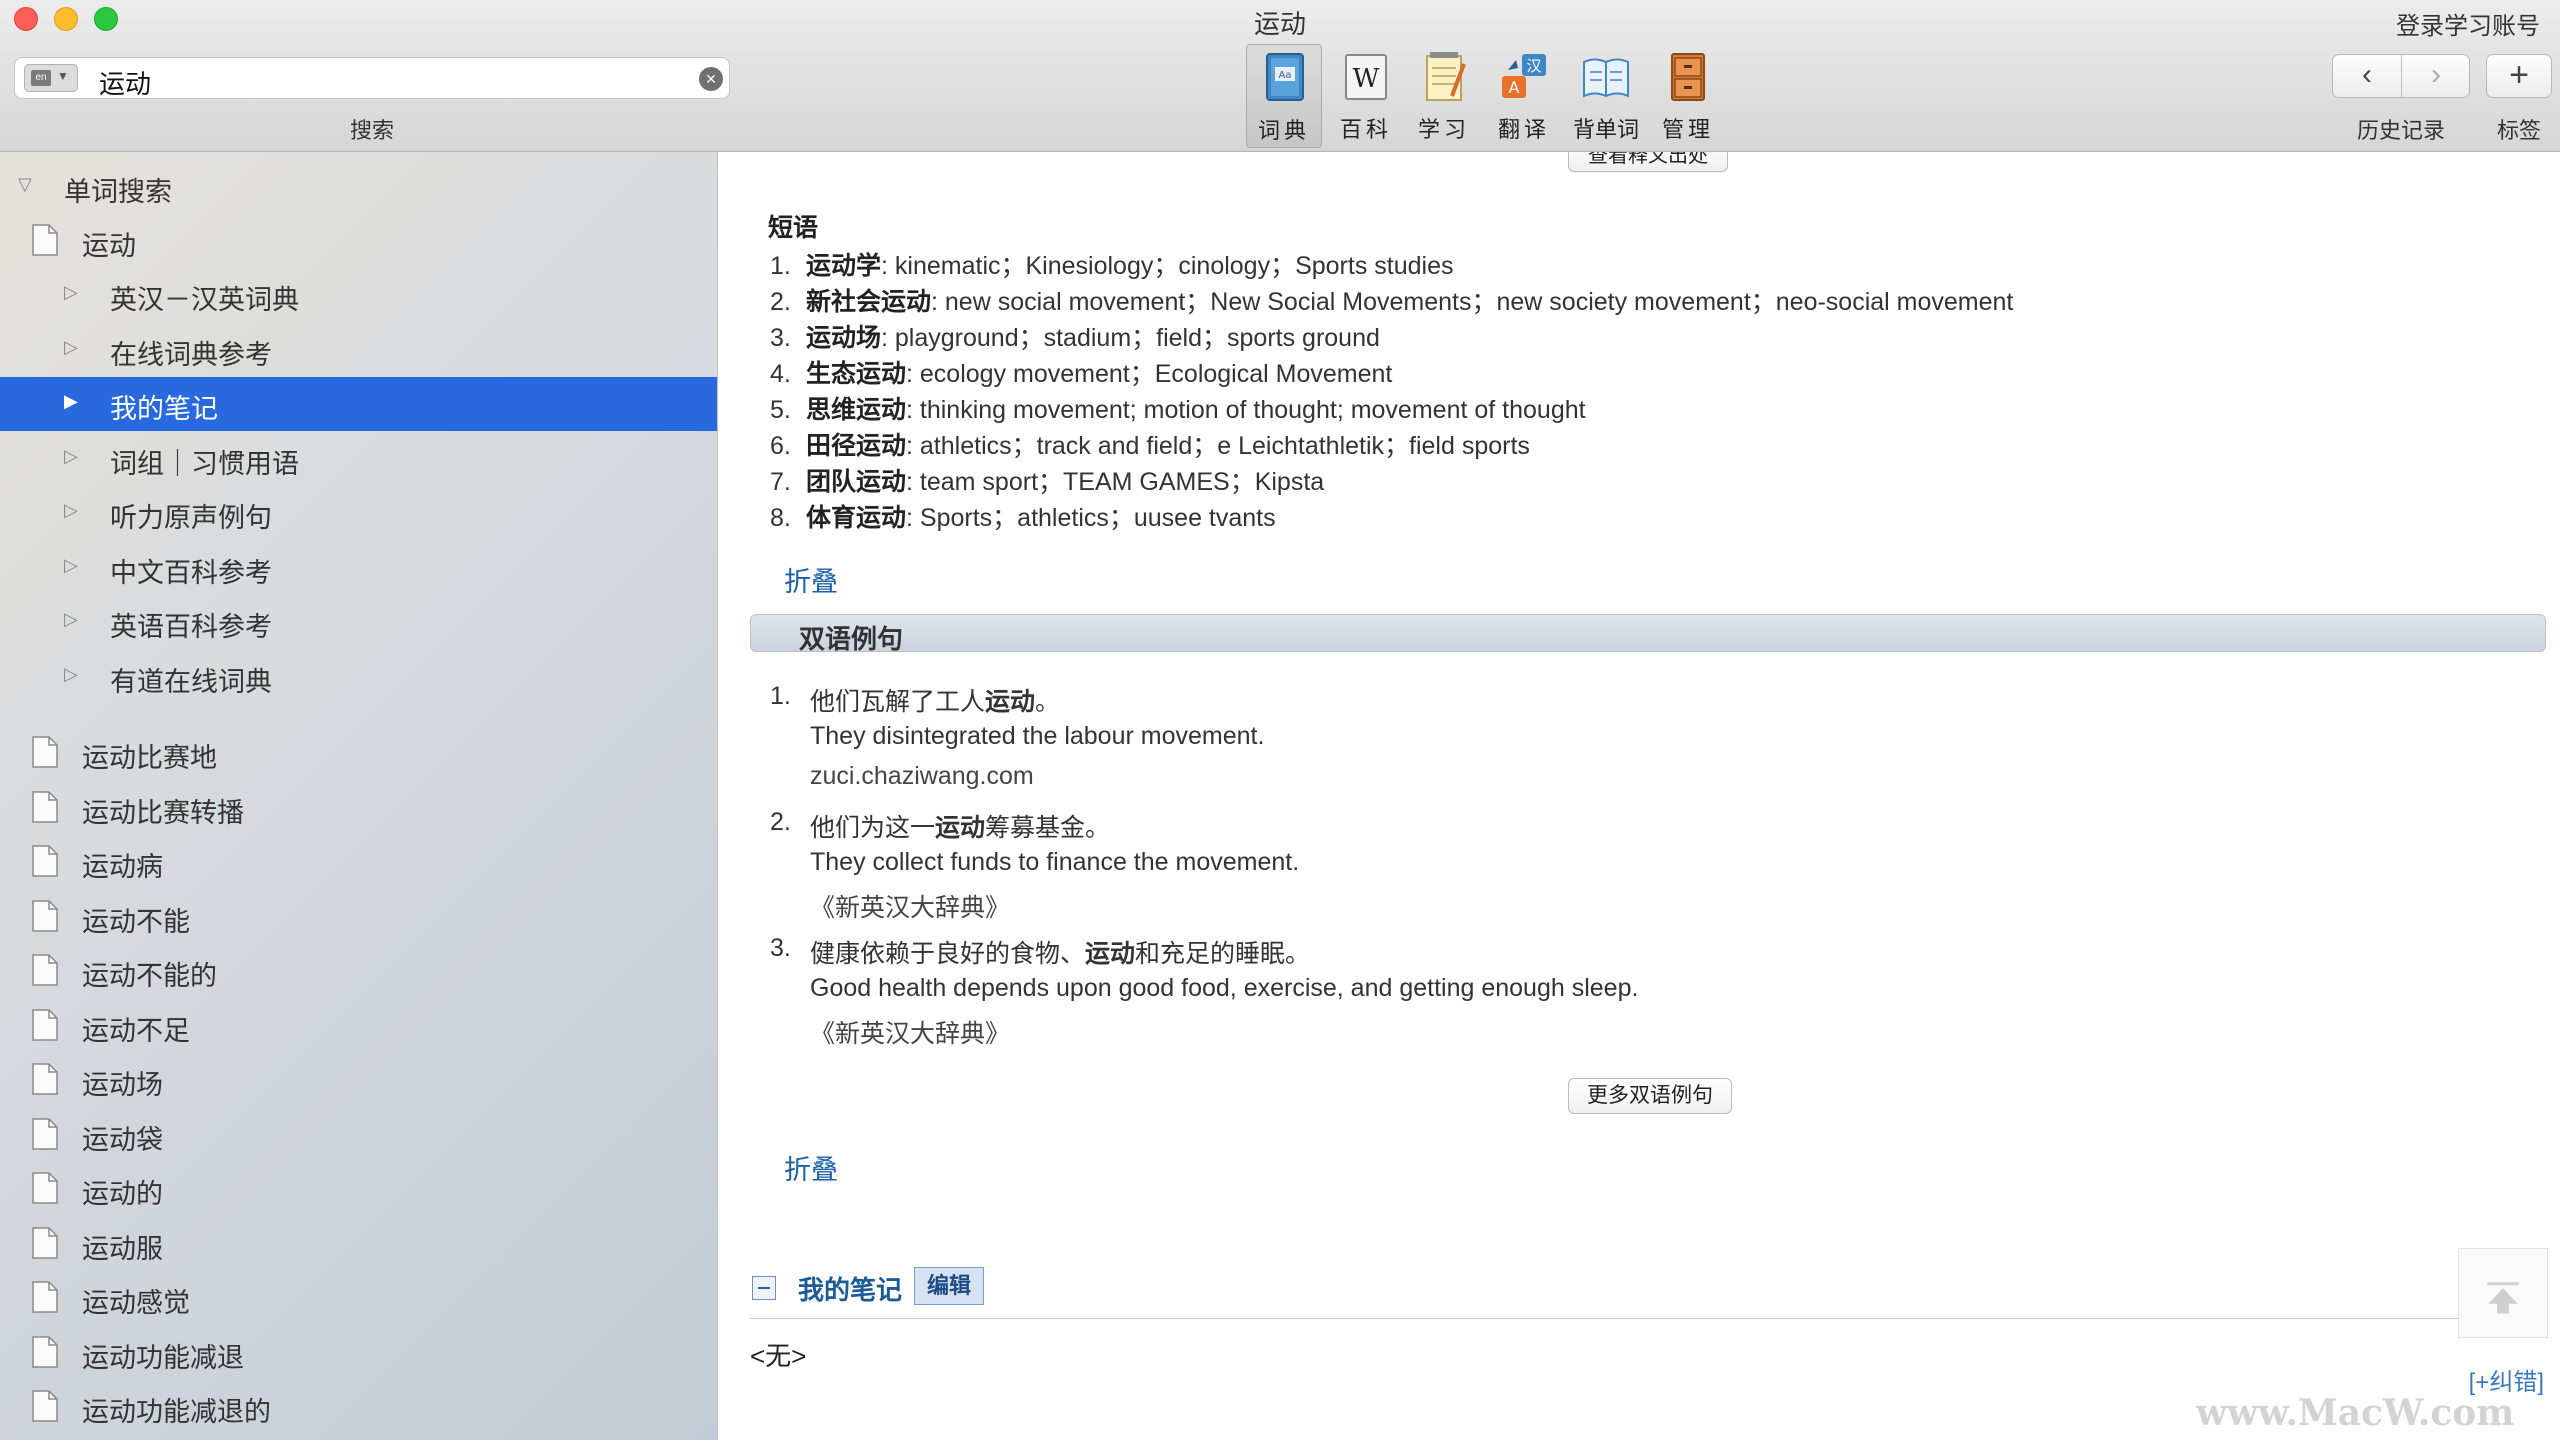  Describe the element at coordinates (811, 1167) in the screenshot. I see `fold-examples-link: 折叠` at that location.